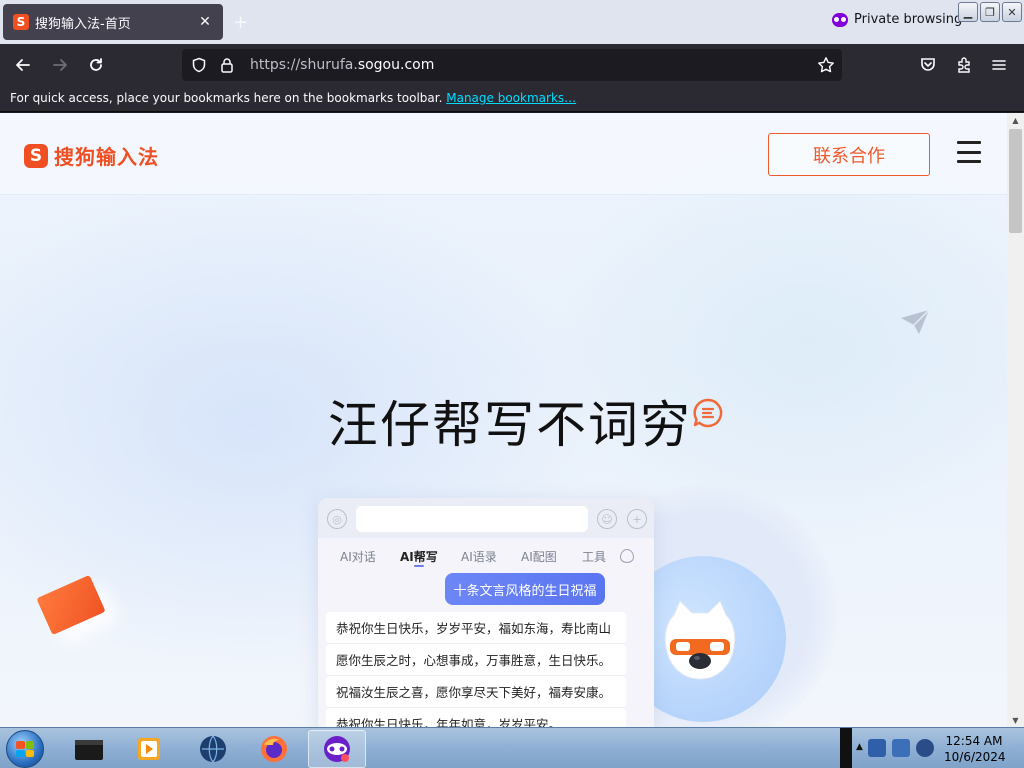 Image resolution: width=1024 pixels, height=768 pixels. What do you see at coordinates (476, 717) in the screenshot?
I see `reply-item: 恭祝你生日快乐，年年如意，岁岁平安。` at bounding box center [476, 717].